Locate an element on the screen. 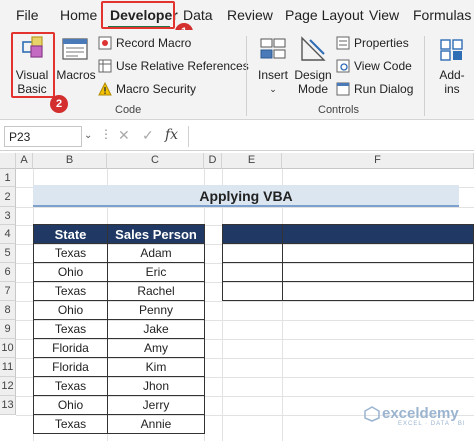 This screenshot has width=474, height=441. record-macro-icon is located at coordinates (105, 43).